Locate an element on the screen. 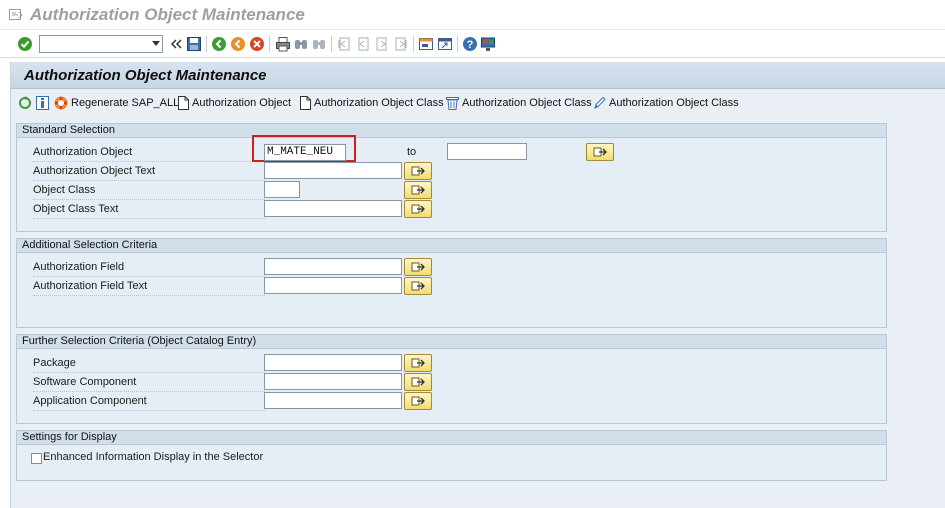 This screenshot has width=945, height=508. cancel-icon is located at coordinates (257, 44).